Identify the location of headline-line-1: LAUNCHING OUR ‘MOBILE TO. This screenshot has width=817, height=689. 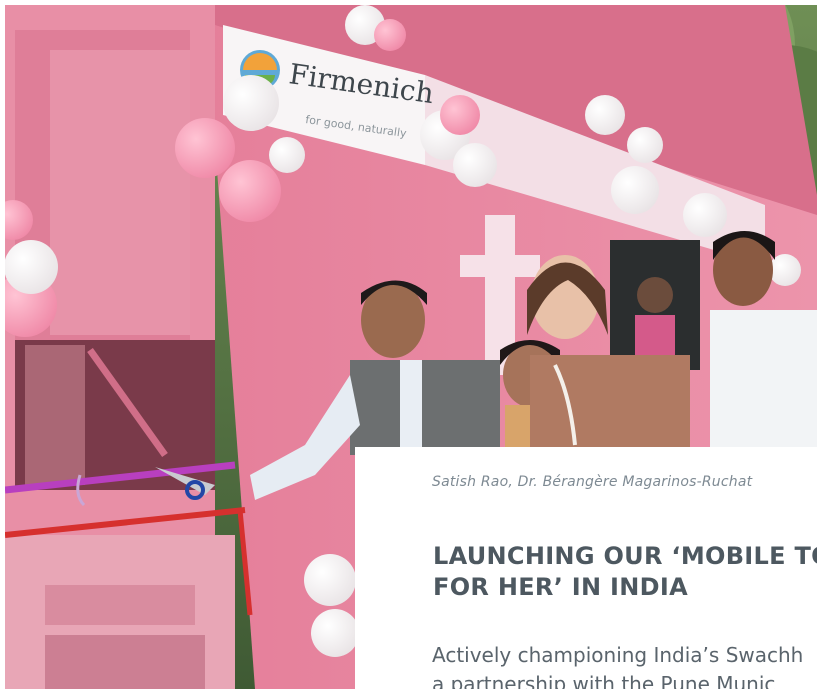
(625, 556).